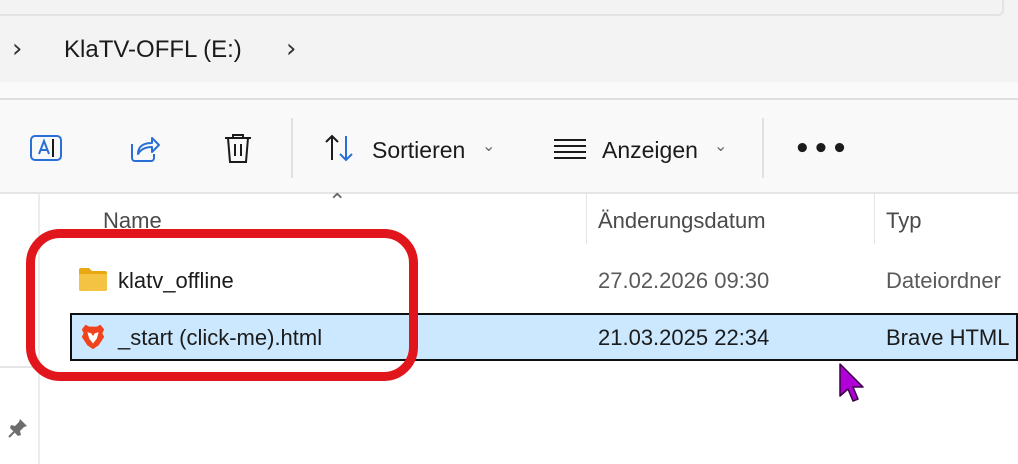 This screenshot has width=1018, height=464. I want to click on column-date-modified: Änderungsdatum, so click(682, 221).